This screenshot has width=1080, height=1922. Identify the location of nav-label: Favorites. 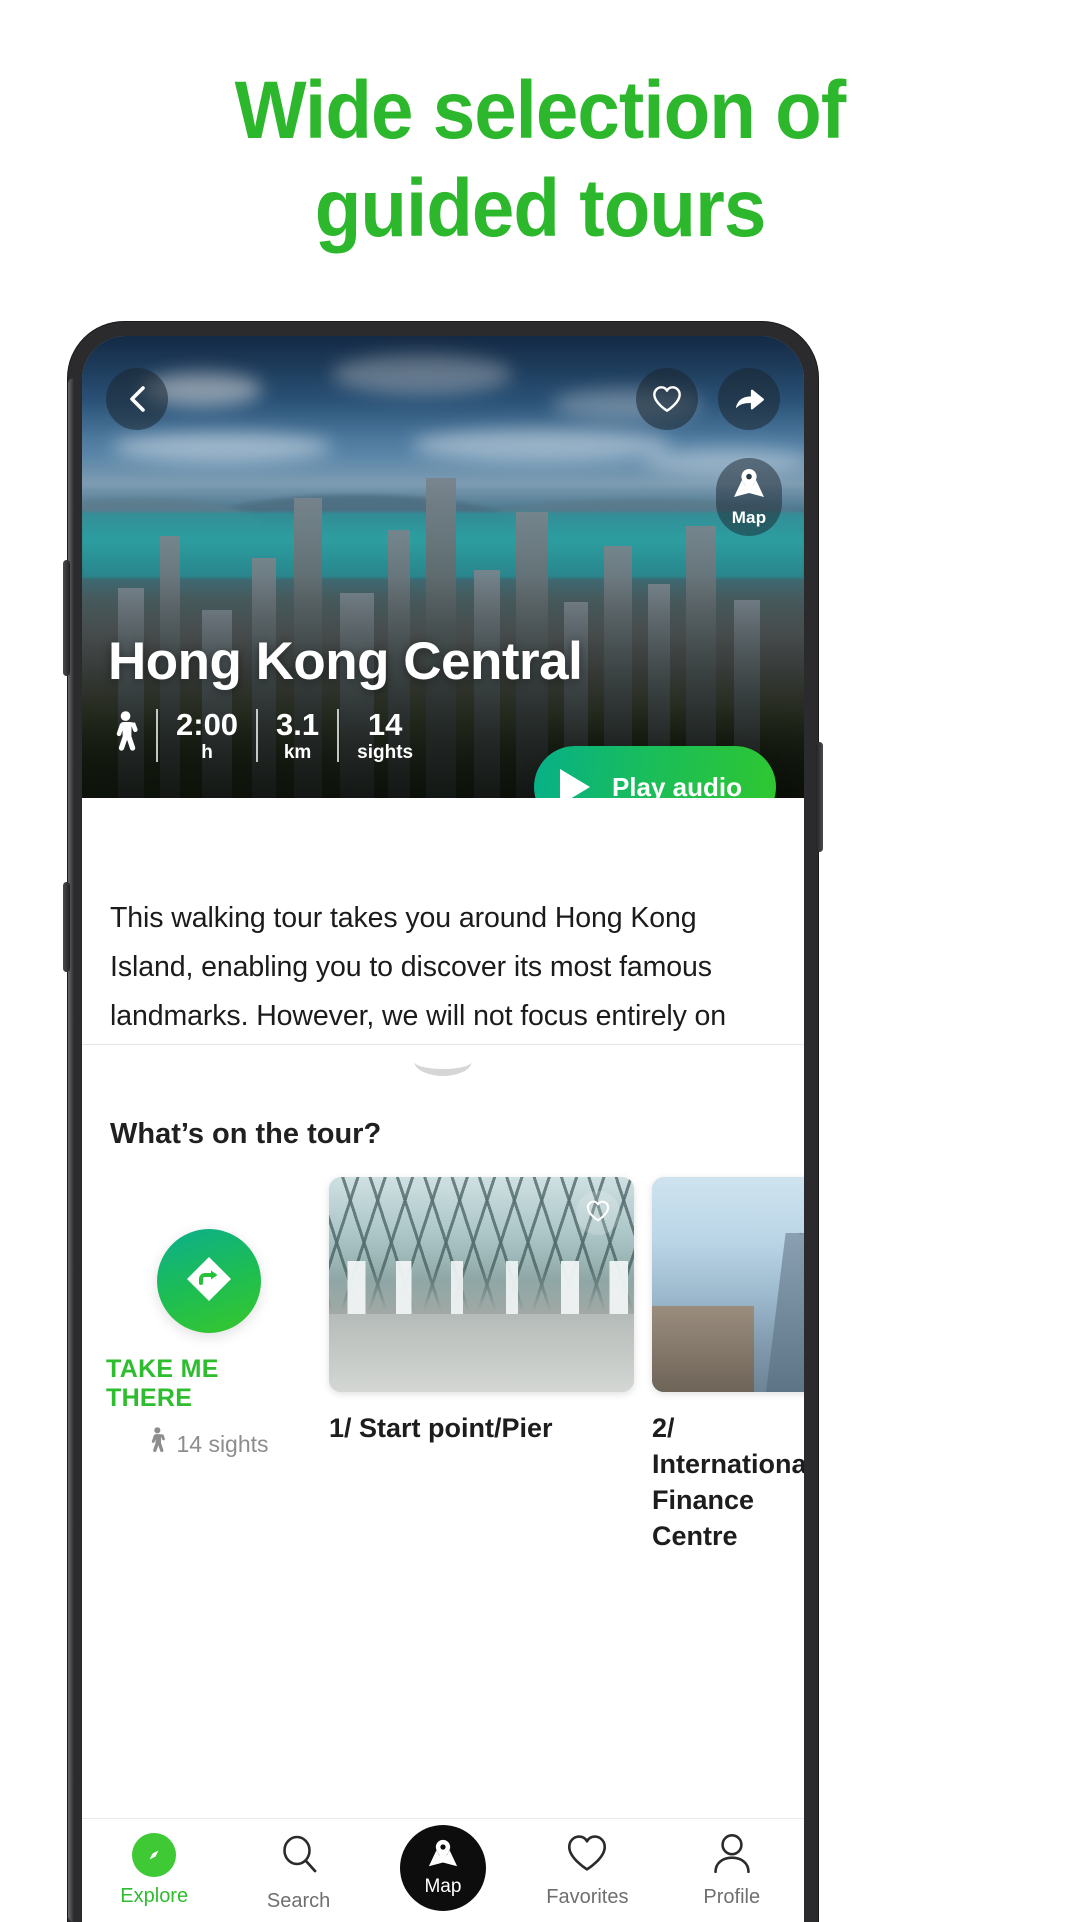
(587, 1897).